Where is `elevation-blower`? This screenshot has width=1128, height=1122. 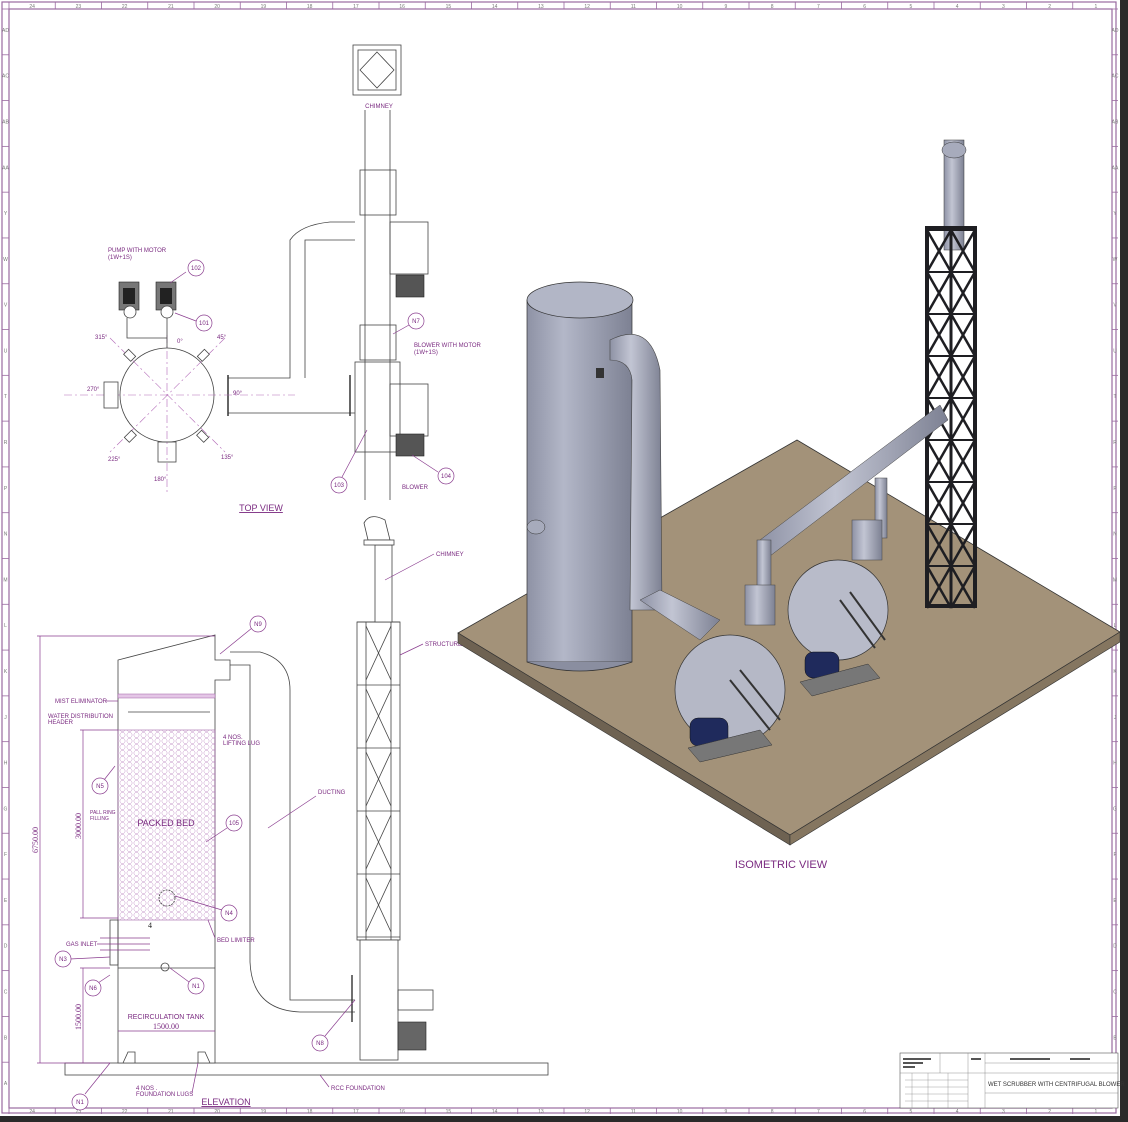
elevation-blower is located at coordinates (379, 1000).